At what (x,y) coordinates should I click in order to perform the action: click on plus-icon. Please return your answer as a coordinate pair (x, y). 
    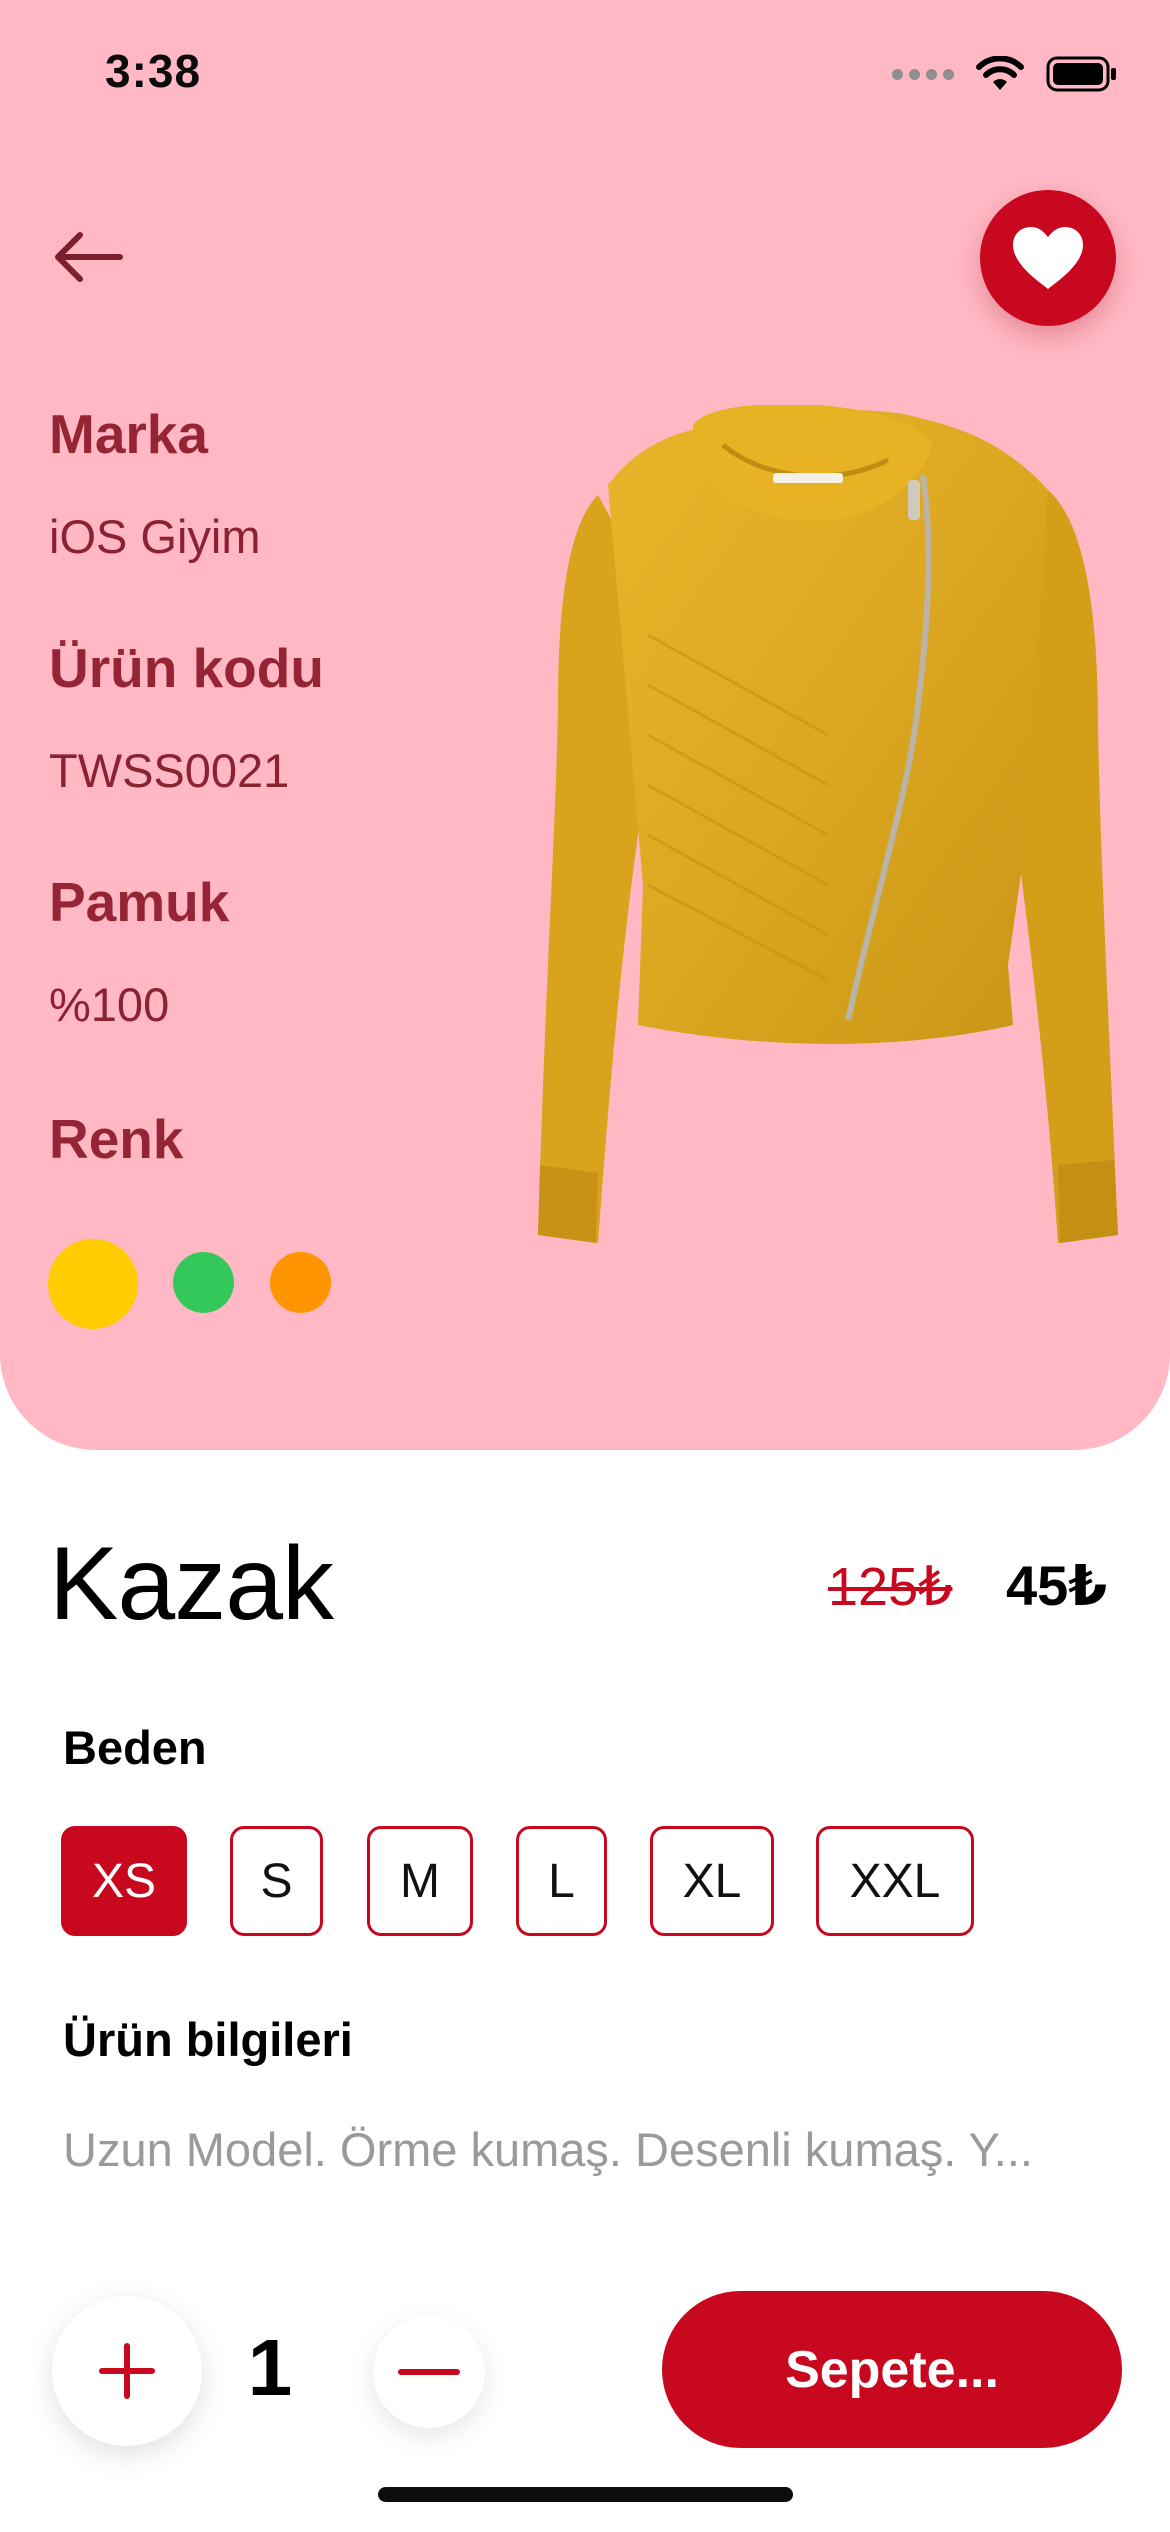
    Looking at the image, I should click on (127, 2371).